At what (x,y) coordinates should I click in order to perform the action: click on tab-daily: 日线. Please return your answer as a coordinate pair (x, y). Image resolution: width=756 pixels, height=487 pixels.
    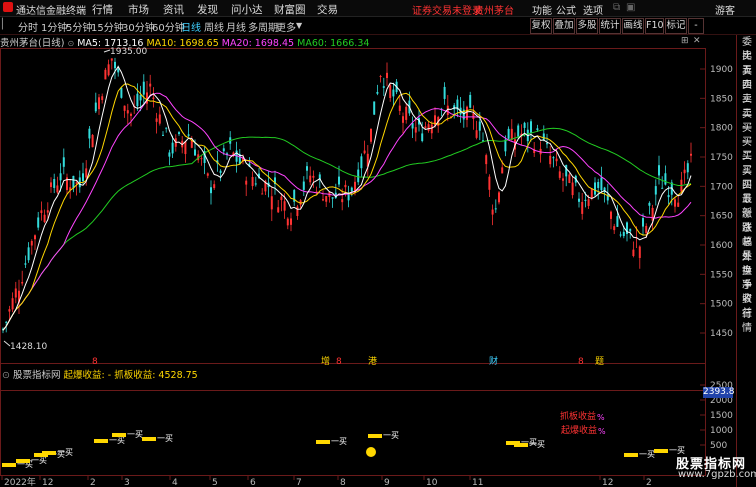
    Looking at the image, I should click on (191, 26).